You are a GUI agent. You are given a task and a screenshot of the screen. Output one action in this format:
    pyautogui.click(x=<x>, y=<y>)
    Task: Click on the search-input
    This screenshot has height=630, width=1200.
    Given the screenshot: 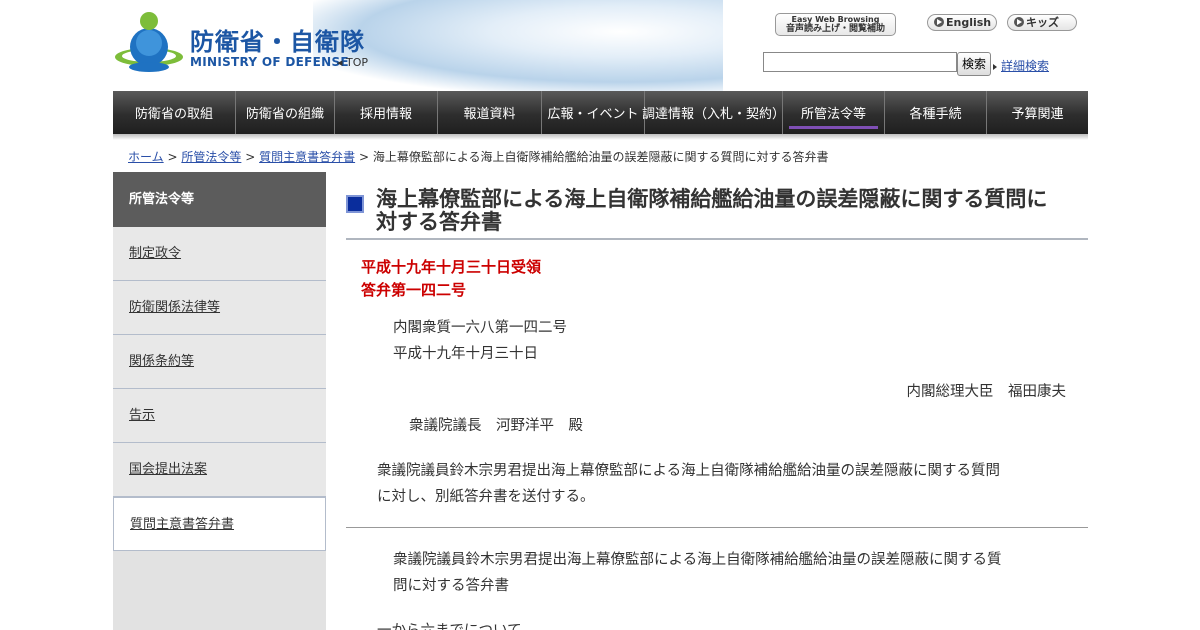 What is the action you would take?
    pyautogui.click(x=860, y=62)
    